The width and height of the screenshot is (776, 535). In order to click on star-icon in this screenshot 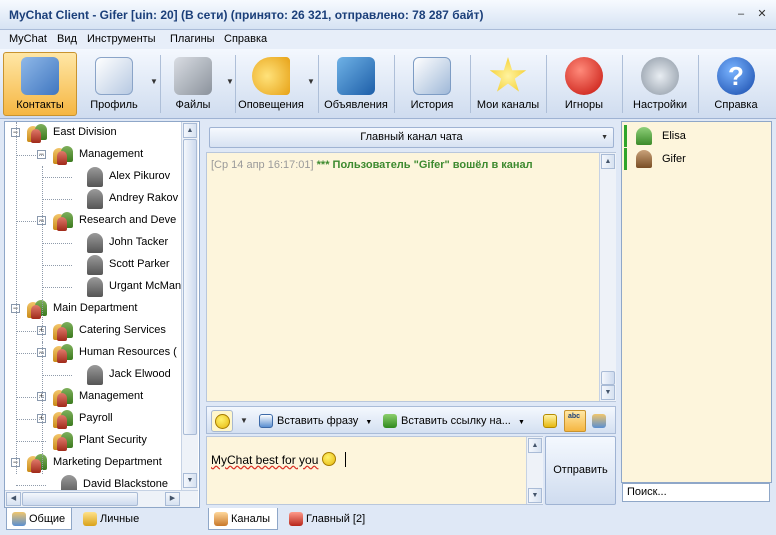, I will do `click(508, 74)`.